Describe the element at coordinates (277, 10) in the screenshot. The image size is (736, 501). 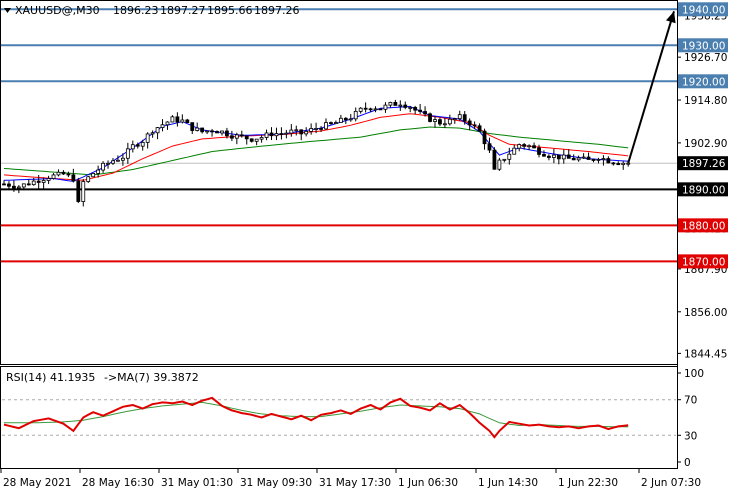
I see `close-value: 1897.26` at that location.